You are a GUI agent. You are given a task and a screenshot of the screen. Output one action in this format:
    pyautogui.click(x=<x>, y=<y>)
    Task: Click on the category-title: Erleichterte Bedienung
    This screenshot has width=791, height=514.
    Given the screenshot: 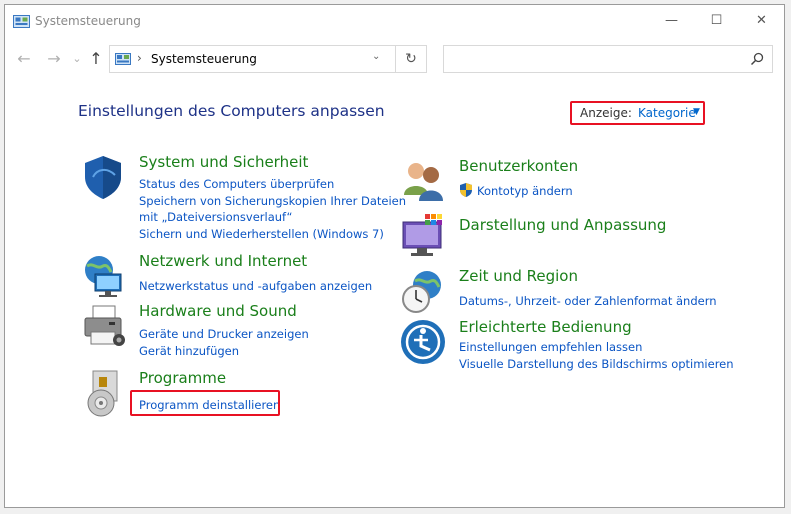 What is the action you would take?
    pyautogui.click(x=545, y=327)
    